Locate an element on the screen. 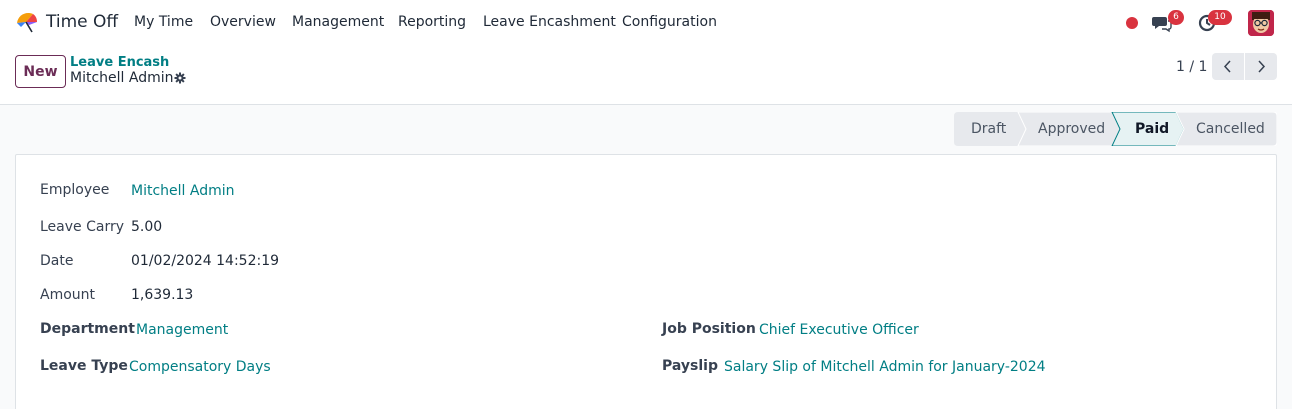  menu-my-time: My Time is located at coordinates (163, 22).